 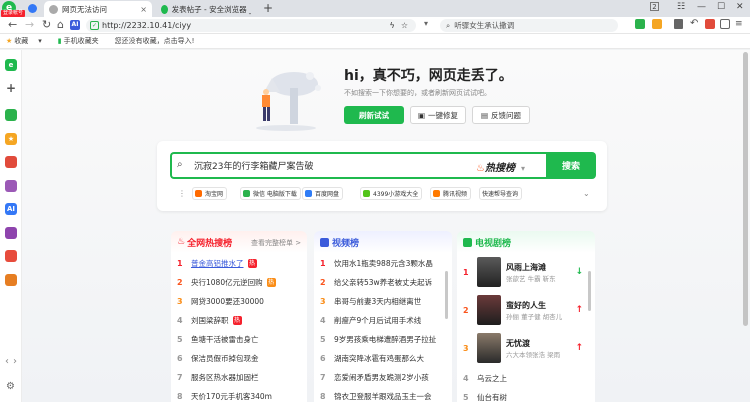 What do you see at coordinates (182, 193) in the screenshot?
I see `more-options-icon: ⋮` at bounding box center [182, 193].